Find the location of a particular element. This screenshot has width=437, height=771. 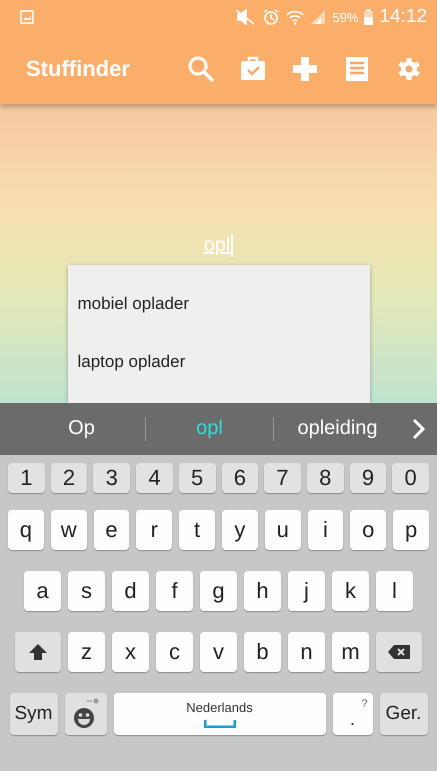

sym-key: Sym is located at coordinates (34, 713).